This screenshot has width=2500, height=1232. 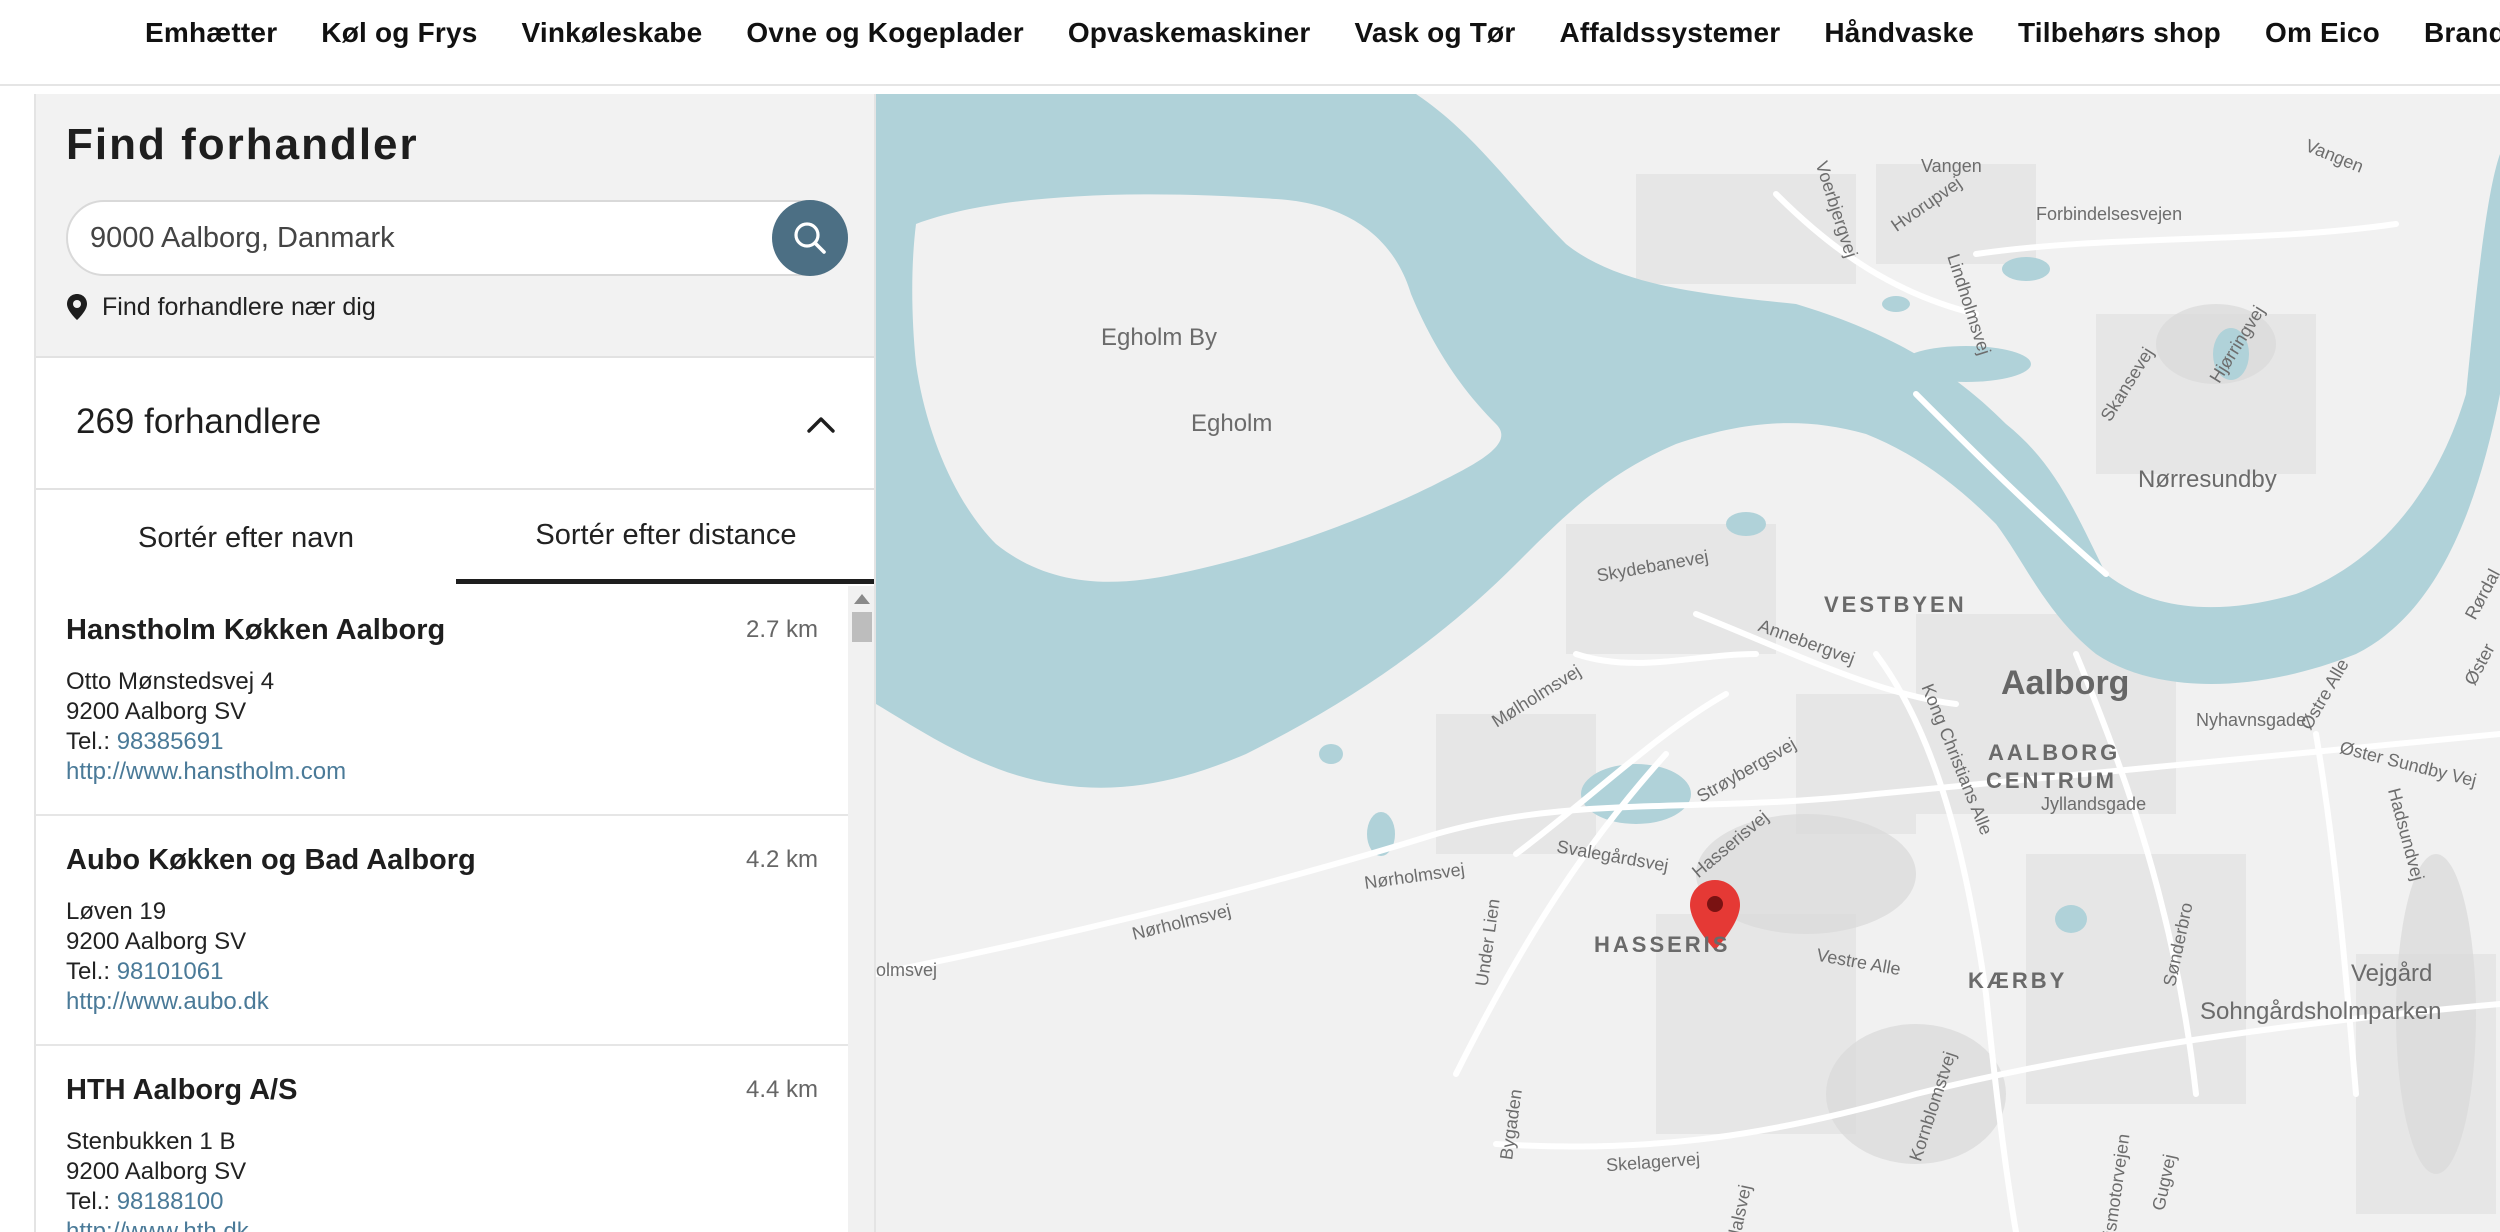 I want to click on nav-item-ovne-og-kogeplader: Ovne og Kogeplader, so click(x=884, y=33).